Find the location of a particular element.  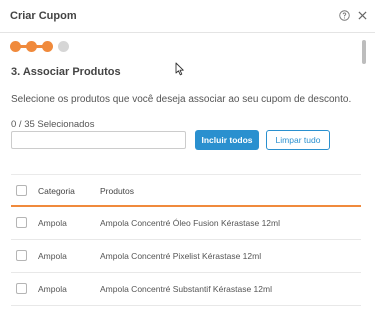

question-circle-icon is located at coordinates (344, 15).